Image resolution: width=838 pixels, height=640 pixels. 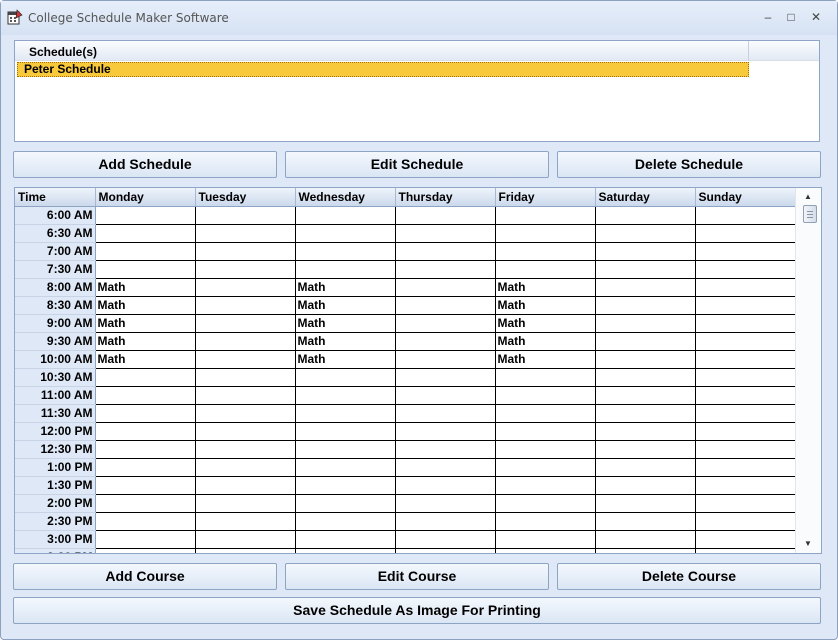 What do you see at coordinates (768, 17) in the screenshot?
I see `minimize-button: –` at bounding box center [768, 17].